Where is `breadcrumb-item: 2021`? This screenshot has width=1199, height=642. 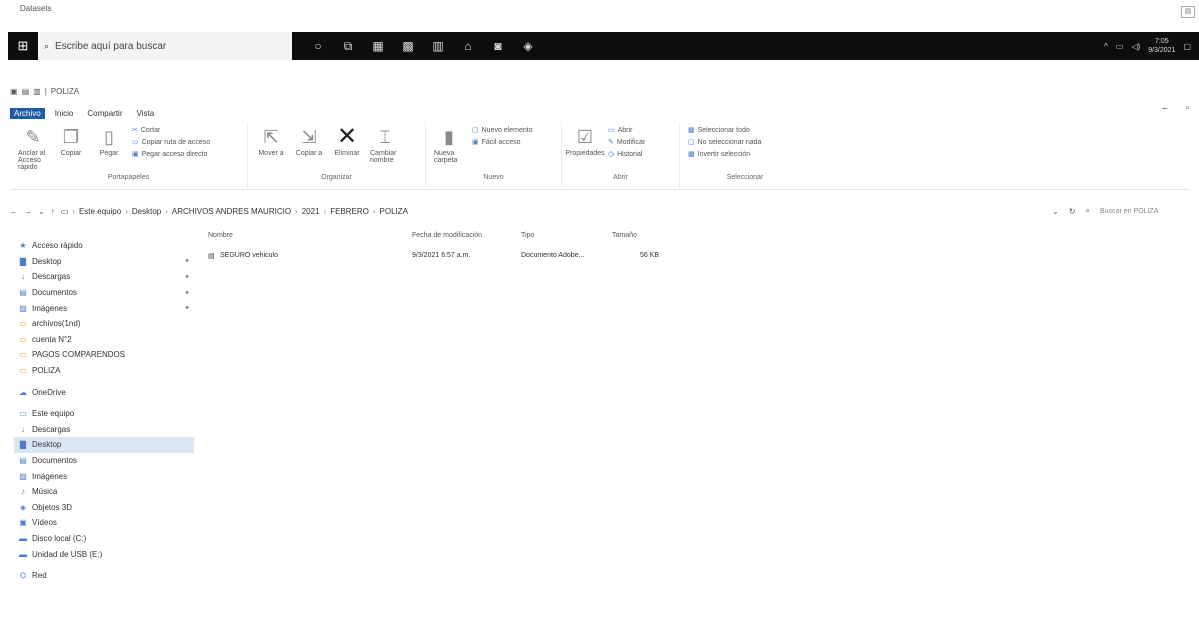
breadcrumb-item: 2021 is located at coordinates (311, 211).